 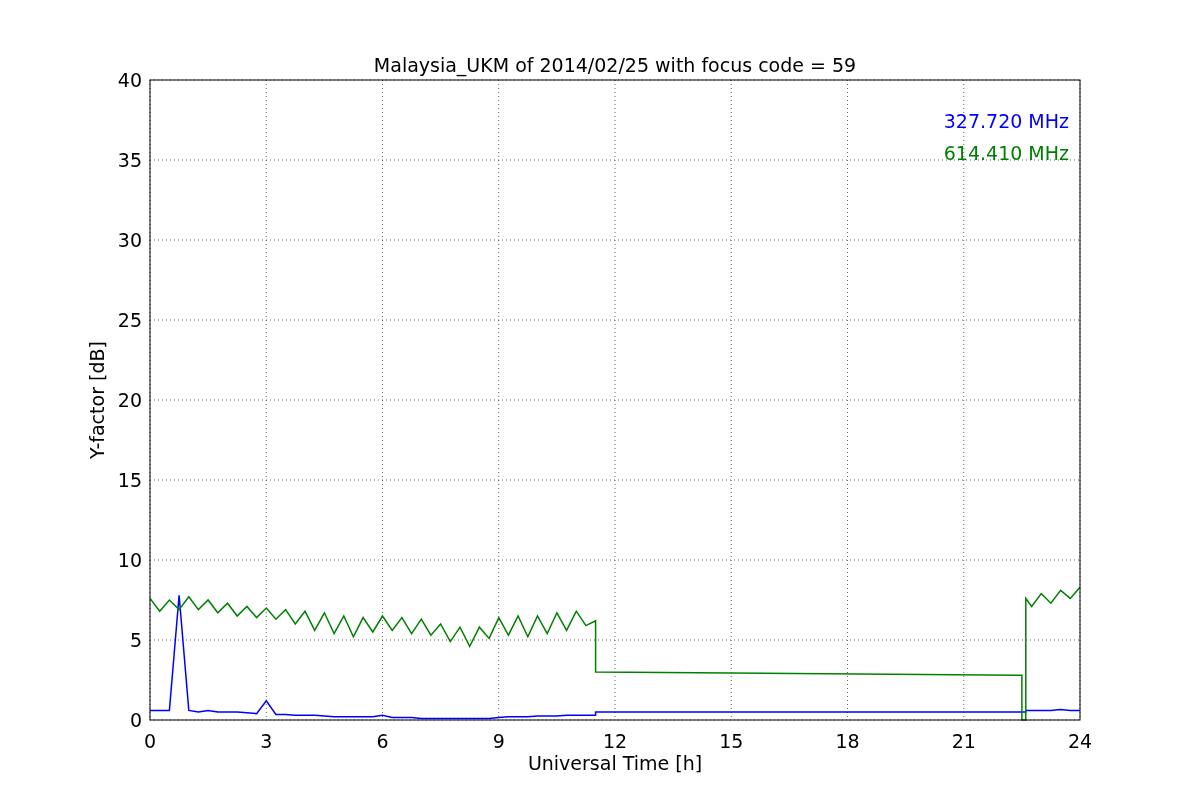 What do you see at coordinates (129, 160) in the screenshot?
I see `tick-label: 35` at bounding box center [129, 160].